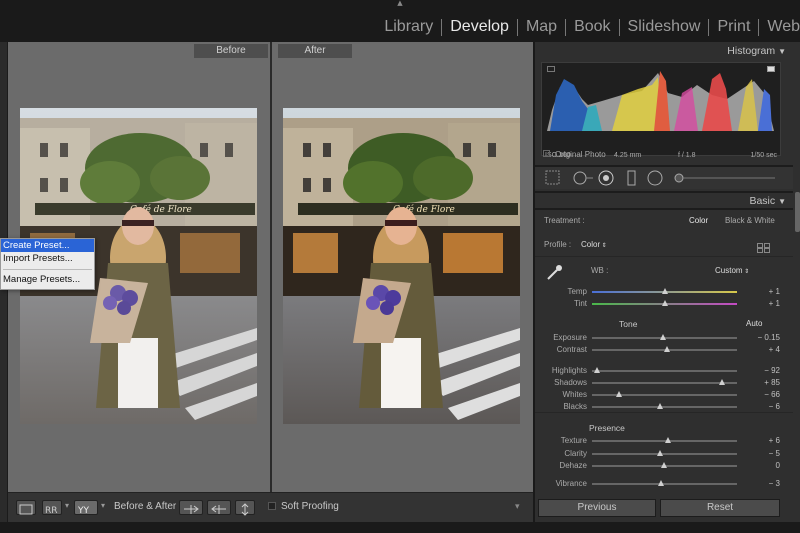 This screenshot has height=533, width=800. Describe the element at coordinates (597, 508) in the screenshot. I see `previous-button: Previous` at that location.